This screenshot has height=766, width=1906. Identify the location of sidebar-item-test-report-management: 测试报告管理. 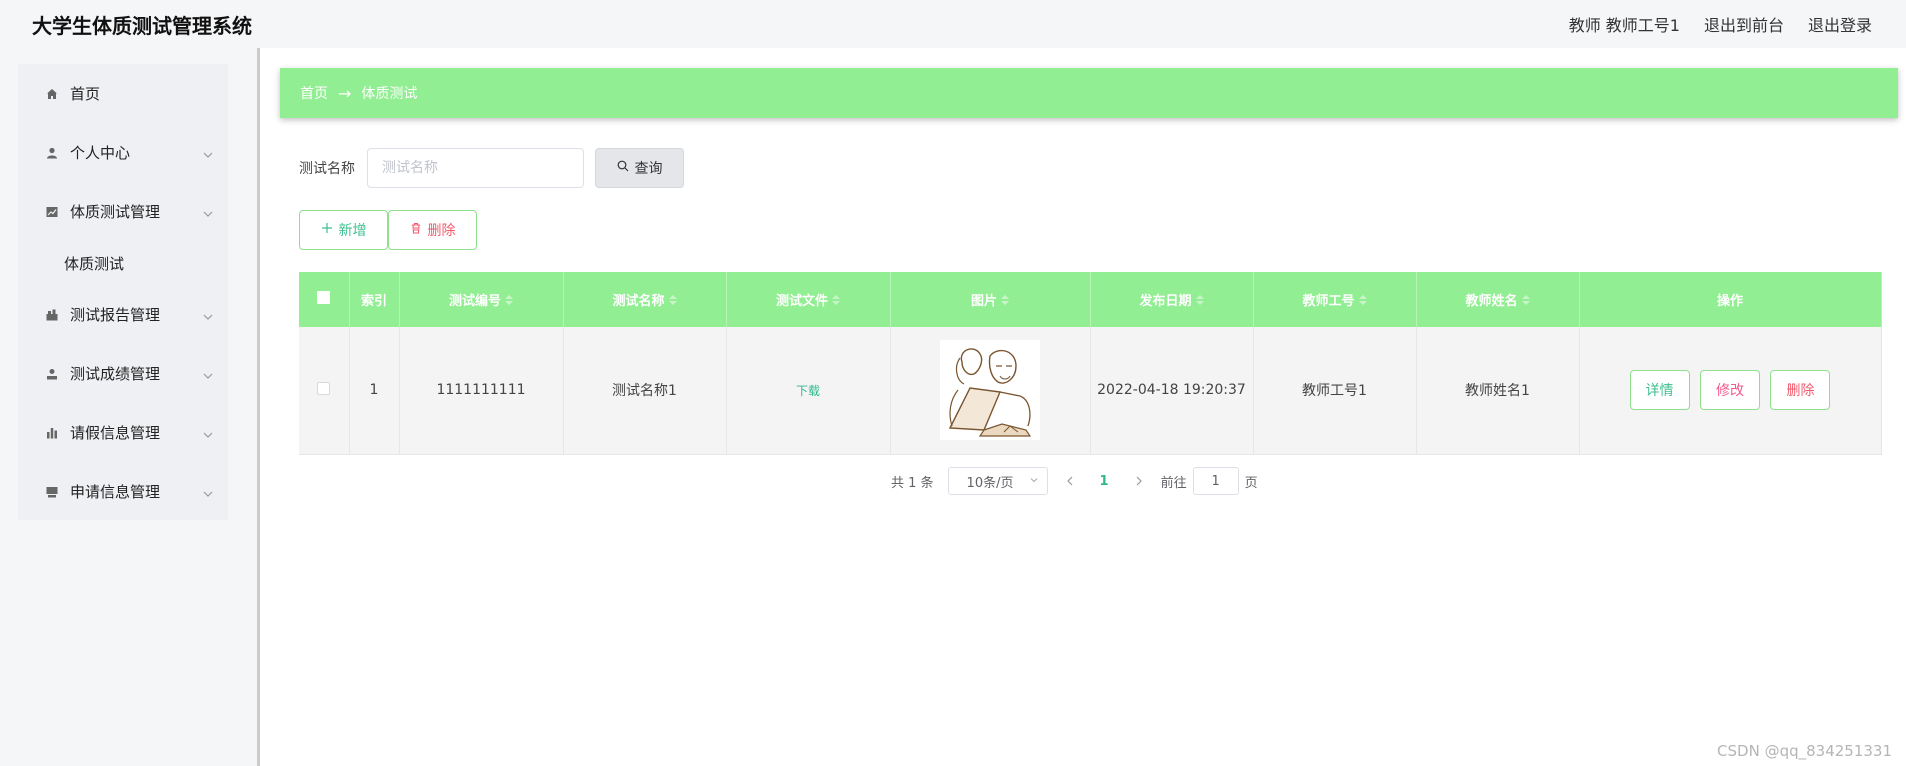
(123, 314).